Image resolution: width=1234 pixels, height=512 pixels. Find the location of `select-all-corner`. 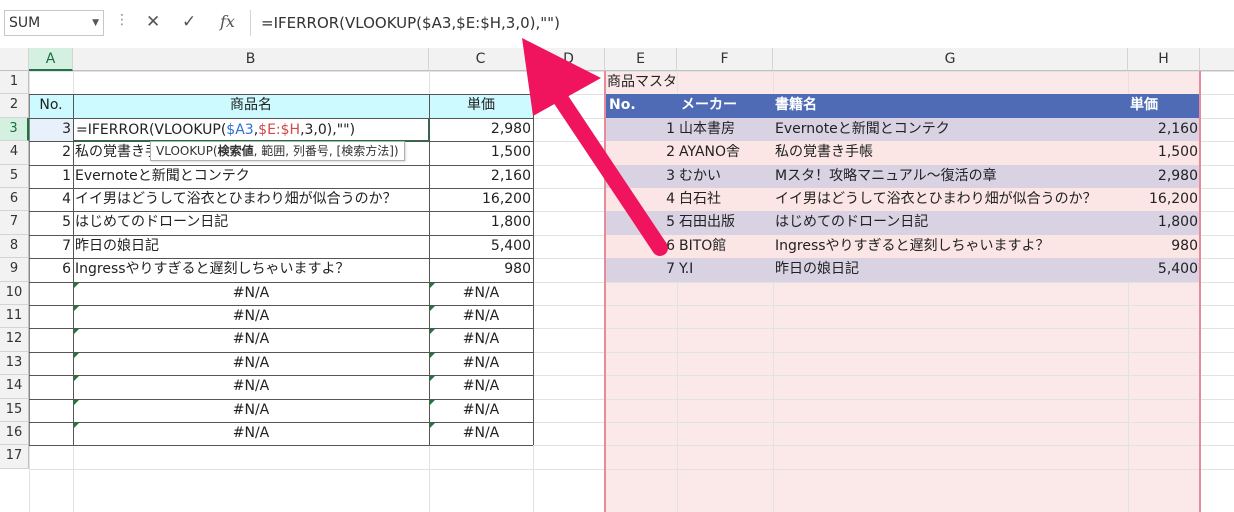

select-all-corner is located at coordinates (14, 59).